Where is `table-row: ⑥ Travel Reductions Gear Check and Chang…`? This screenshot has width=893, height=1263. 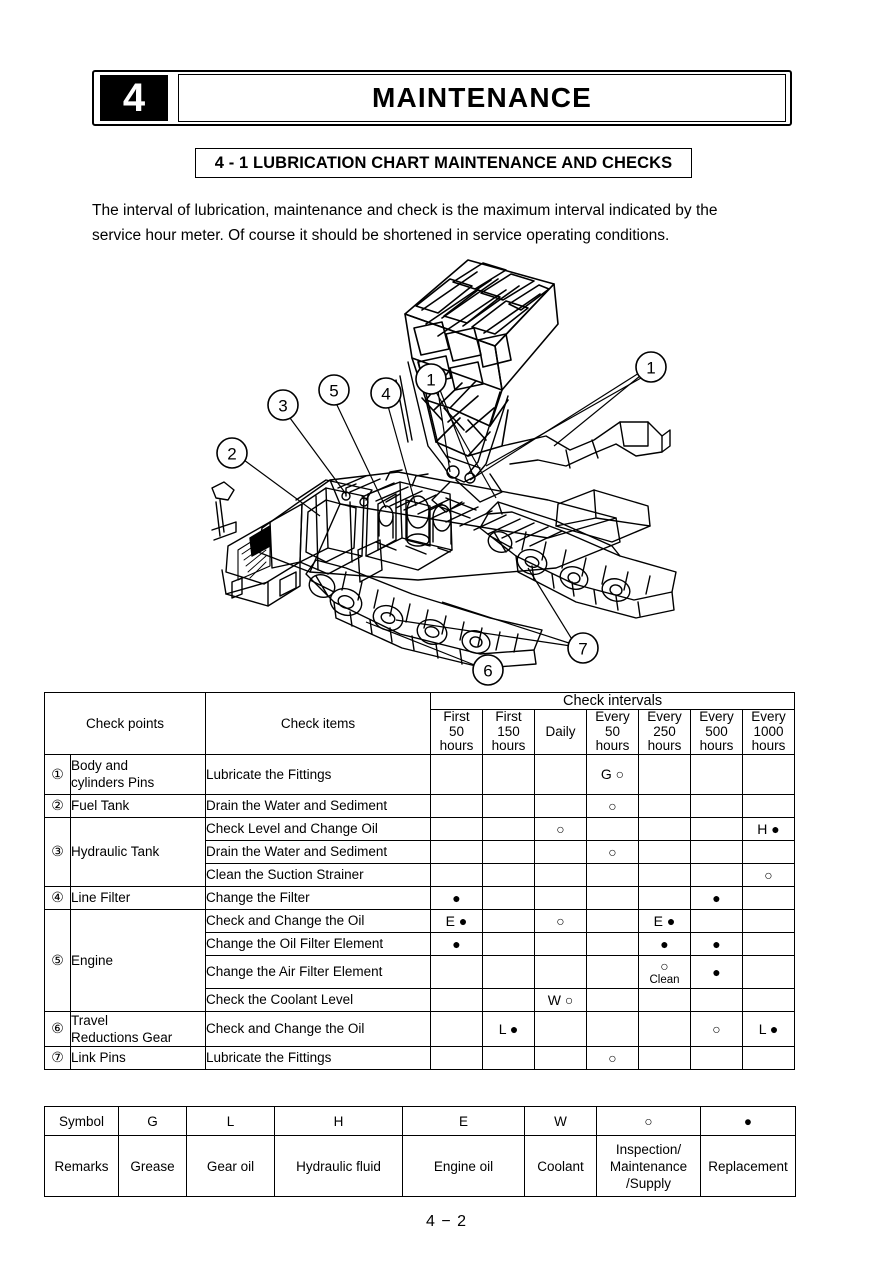
table-row: ⑥ Travel Reductions Gear Check and Chang… is located at coordinates (420, 1028).